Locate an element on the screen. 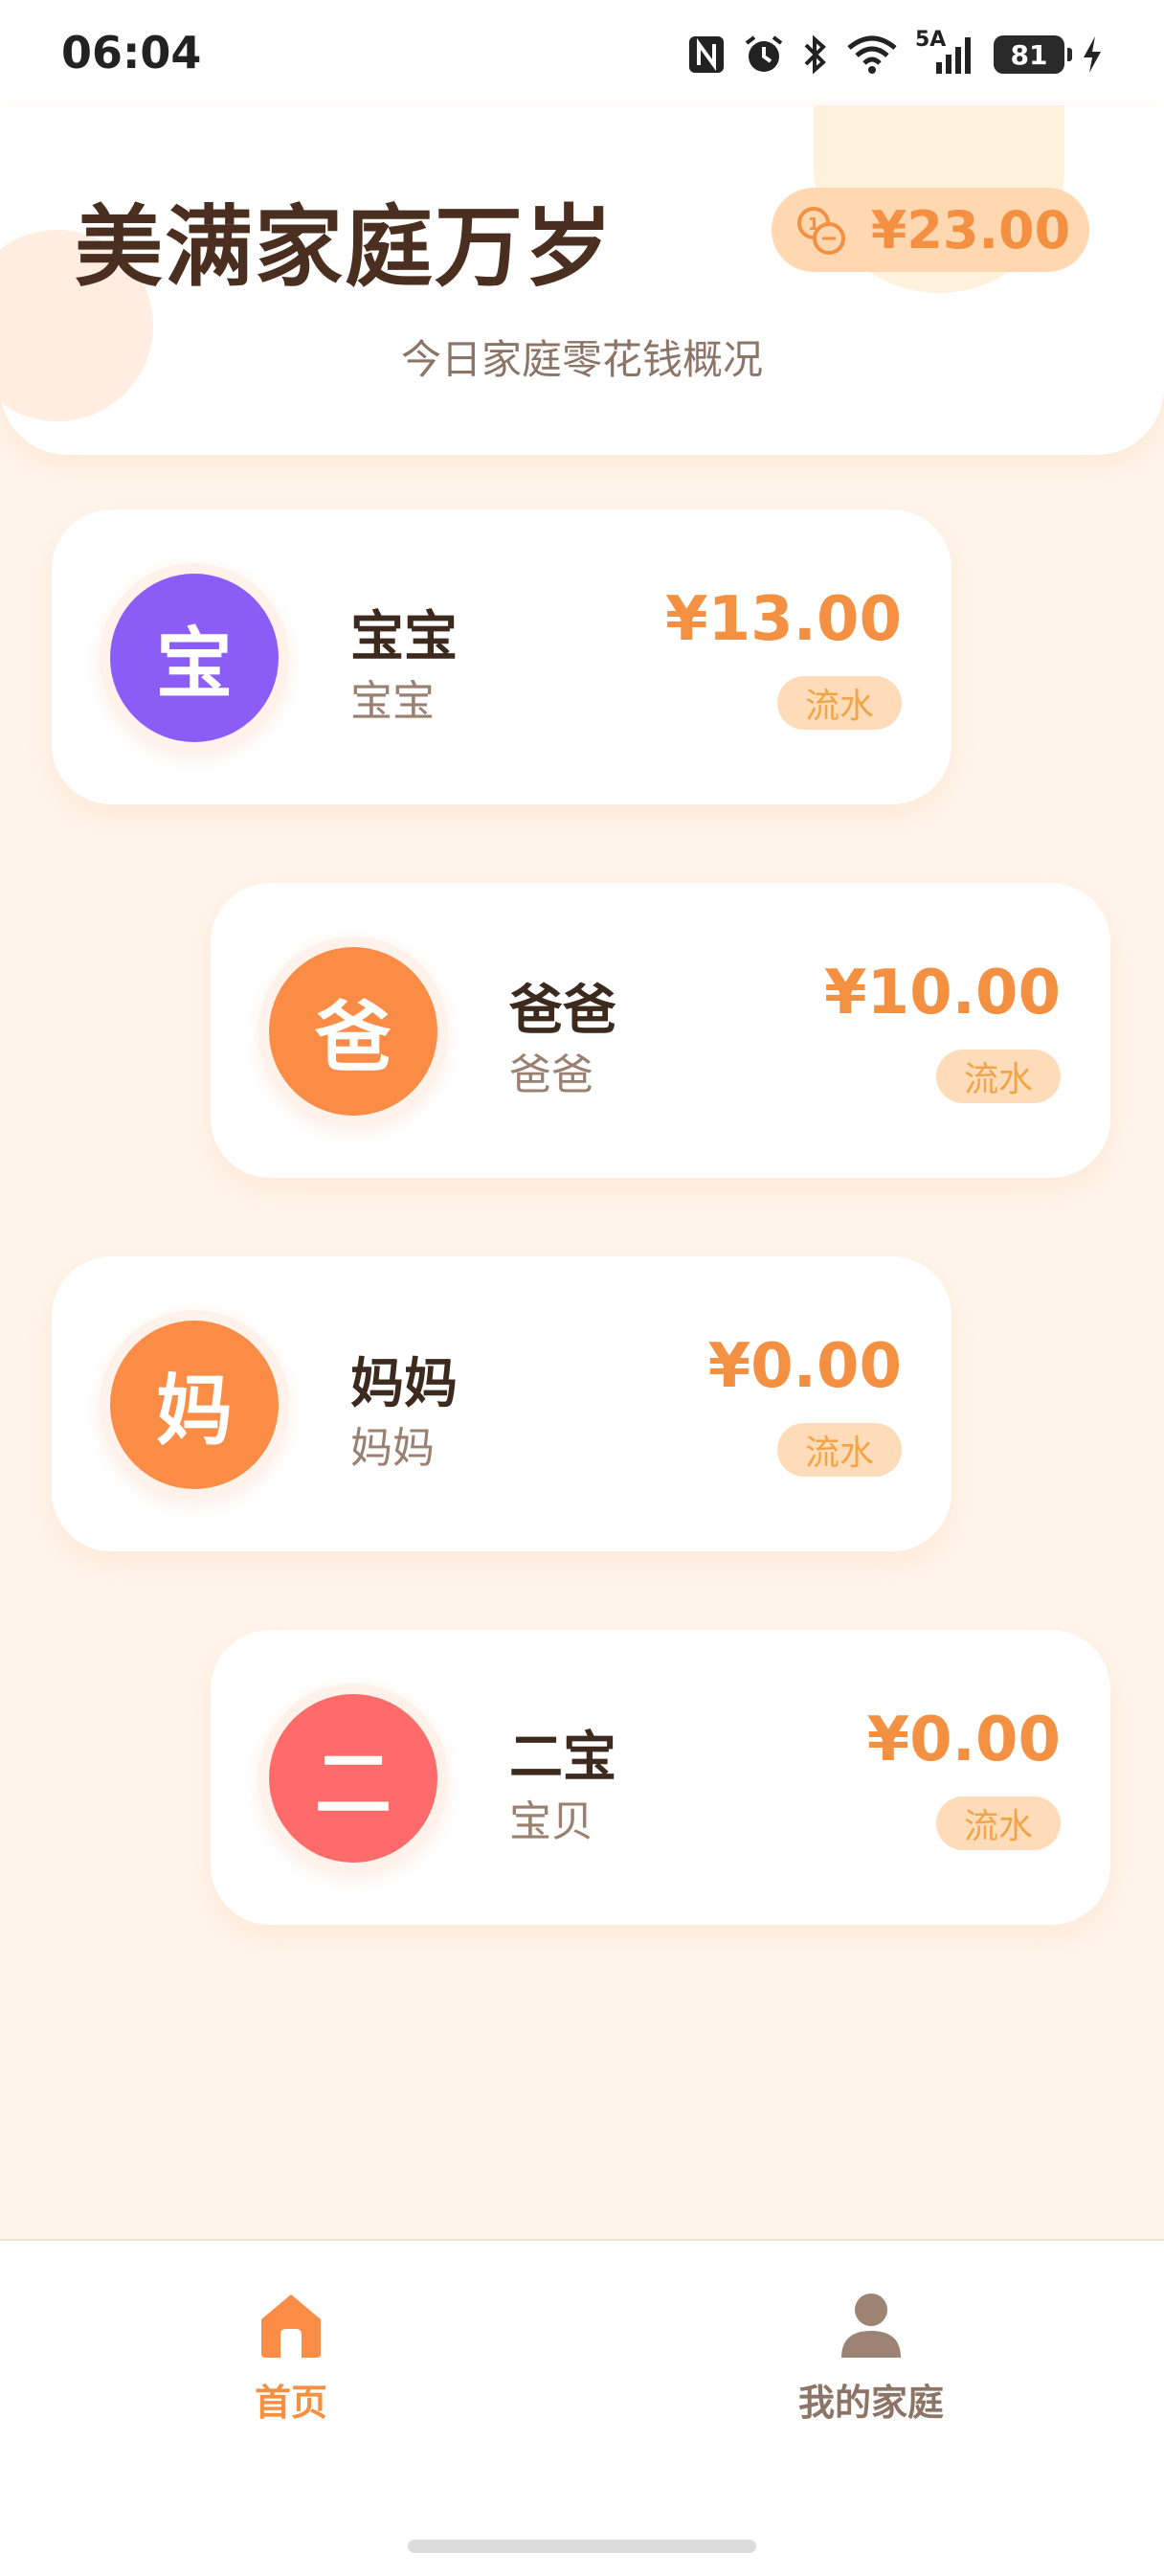  avatar: 妈 is located at coordinates (195, 1405).